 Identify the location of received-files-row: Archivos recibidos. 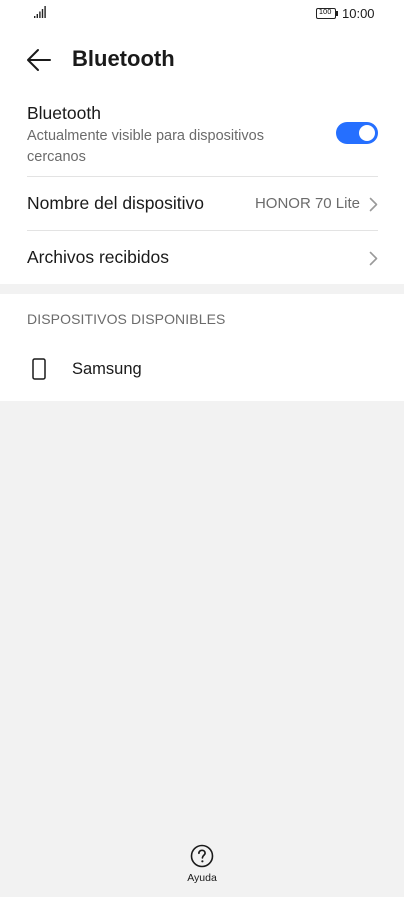
(202, 257).